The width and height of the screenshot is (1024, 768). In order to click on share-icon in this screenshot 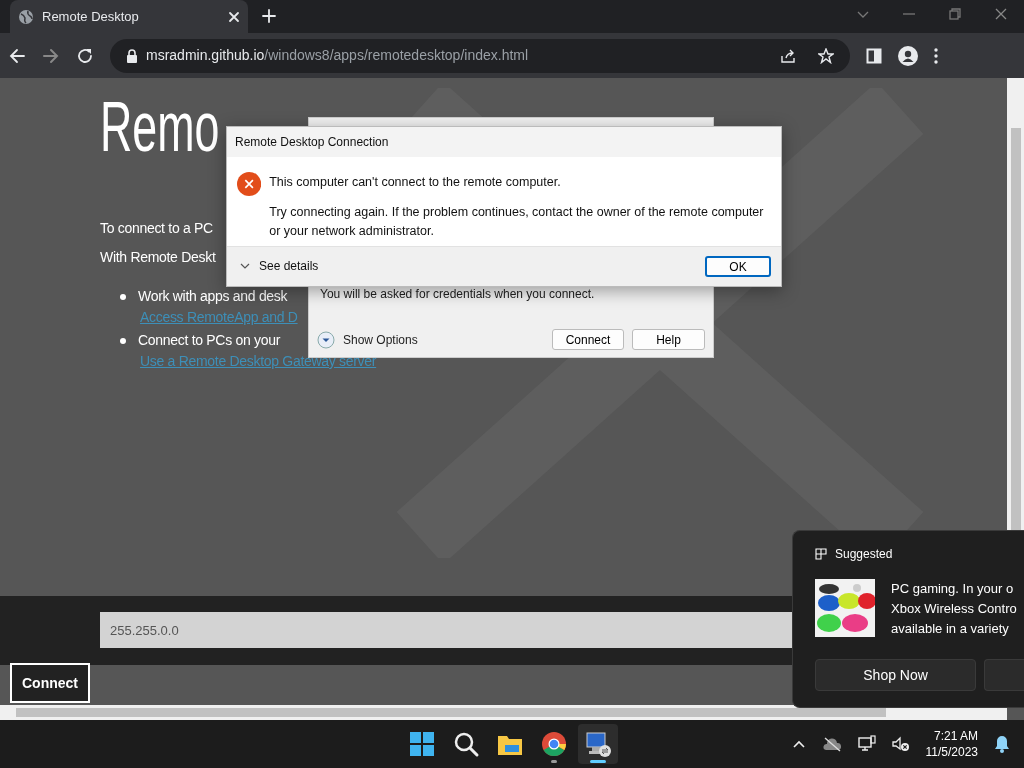, I will do `click(788, 55)`.